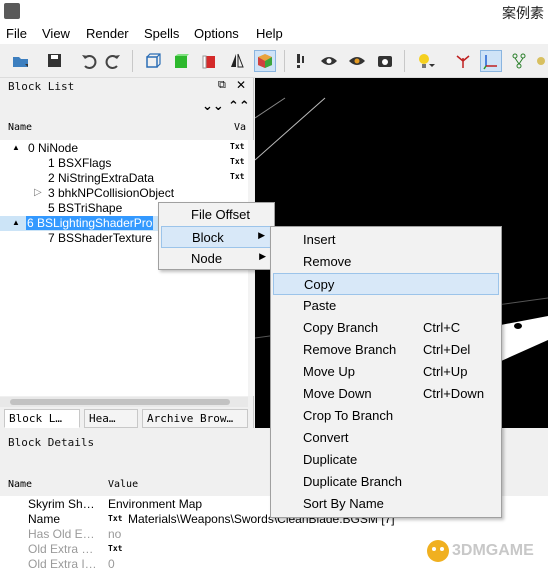 The image size is (548, 568). What do you see at coordinates (329, 61) in the screenshot?
I see `eye-icon` at bounding box center [329, 61].